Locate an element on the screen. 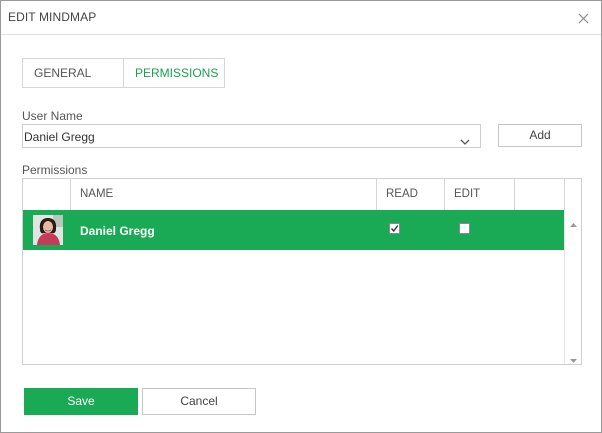 This screenshot has width=602, height=433. dialog-titlebar: EDIT MINDMAP is located at coordinates (301, 18).